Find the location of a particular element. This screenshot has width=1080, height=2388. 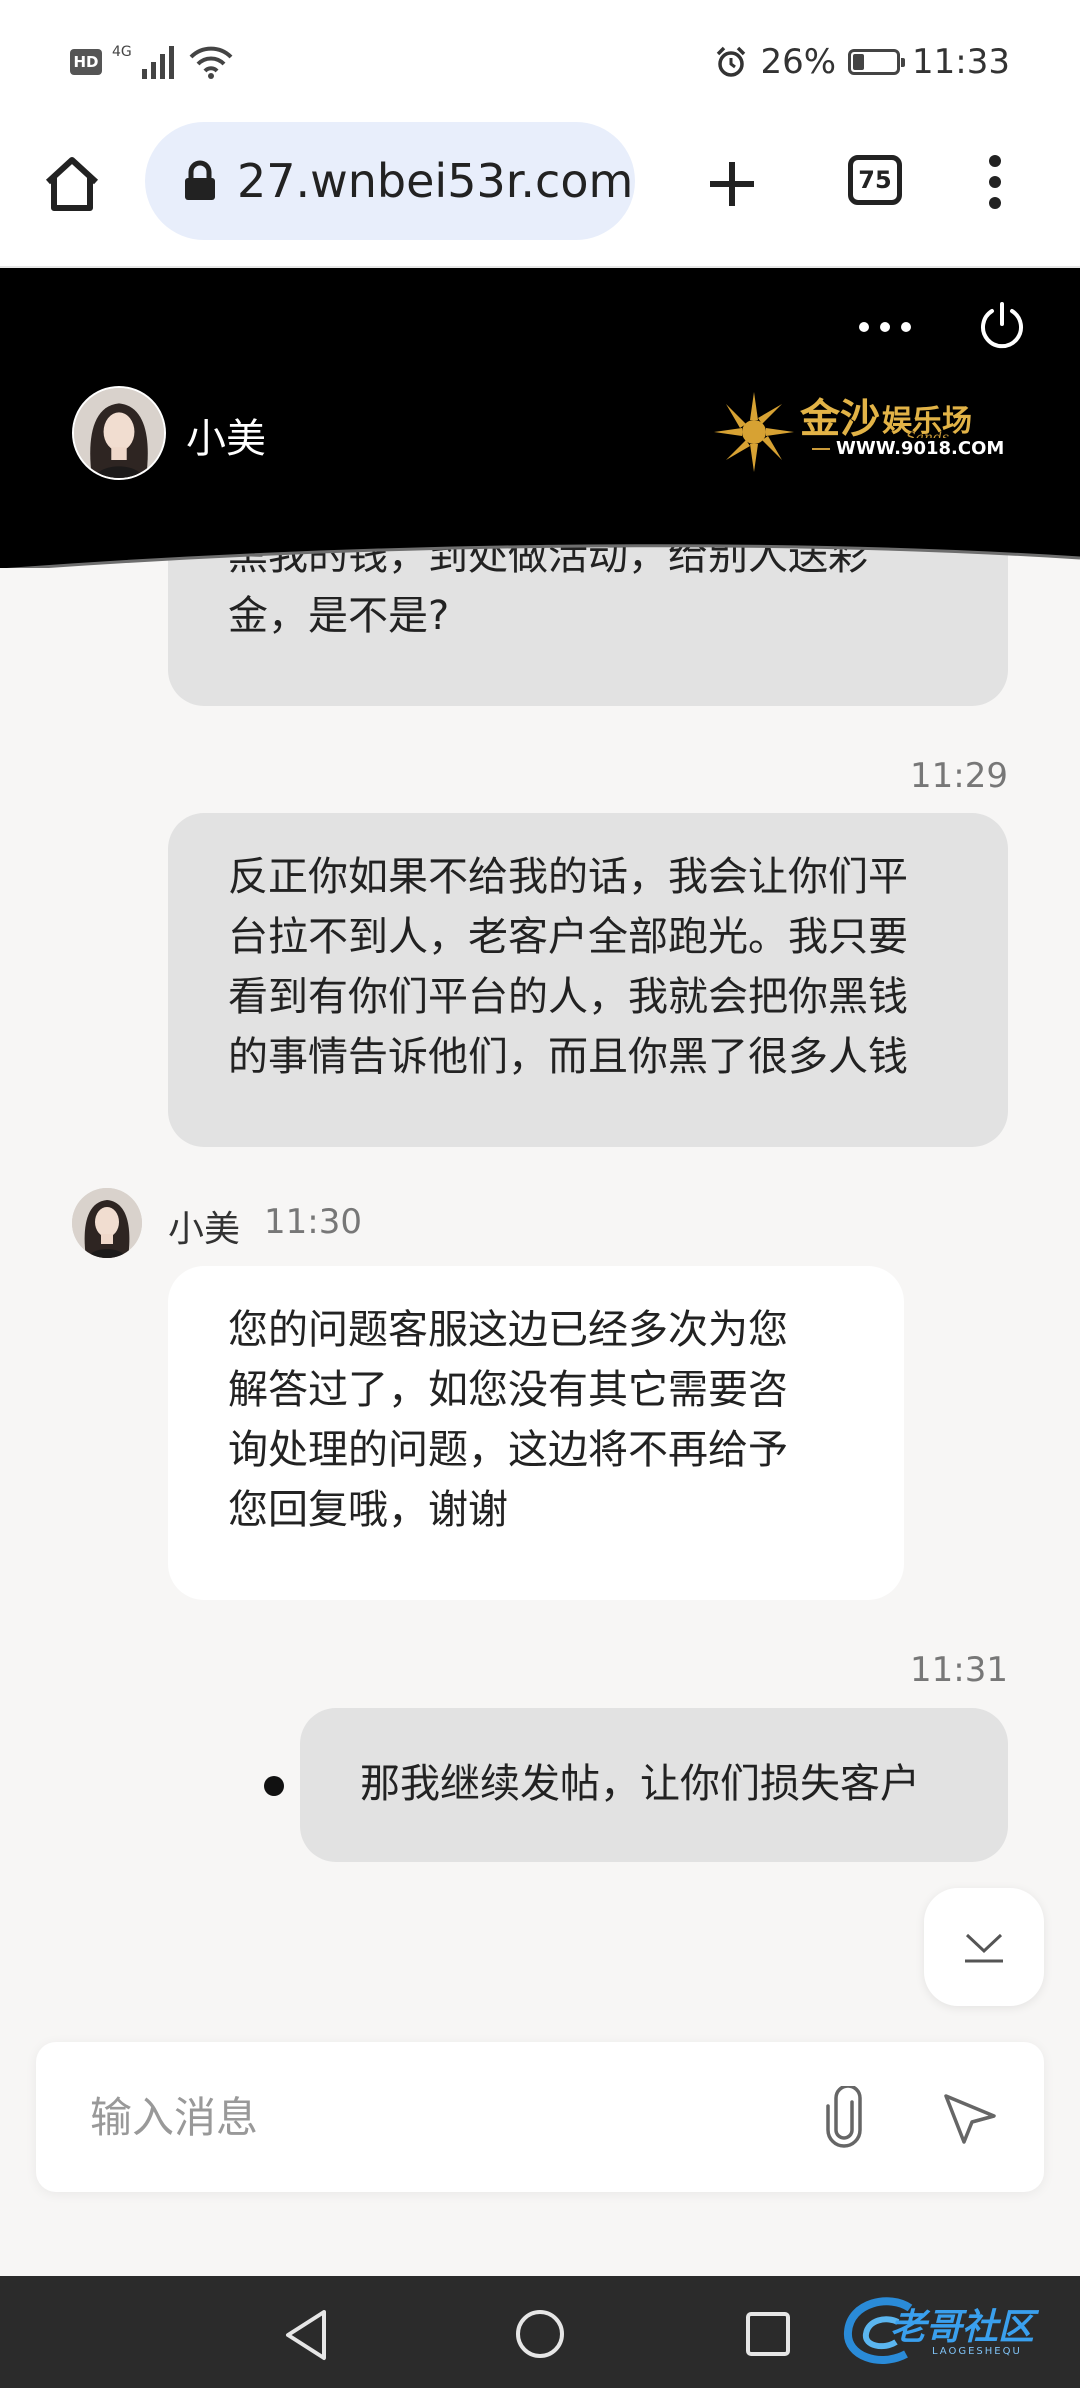

message-line: 金，是不是? is located at coordinates (339, 616).